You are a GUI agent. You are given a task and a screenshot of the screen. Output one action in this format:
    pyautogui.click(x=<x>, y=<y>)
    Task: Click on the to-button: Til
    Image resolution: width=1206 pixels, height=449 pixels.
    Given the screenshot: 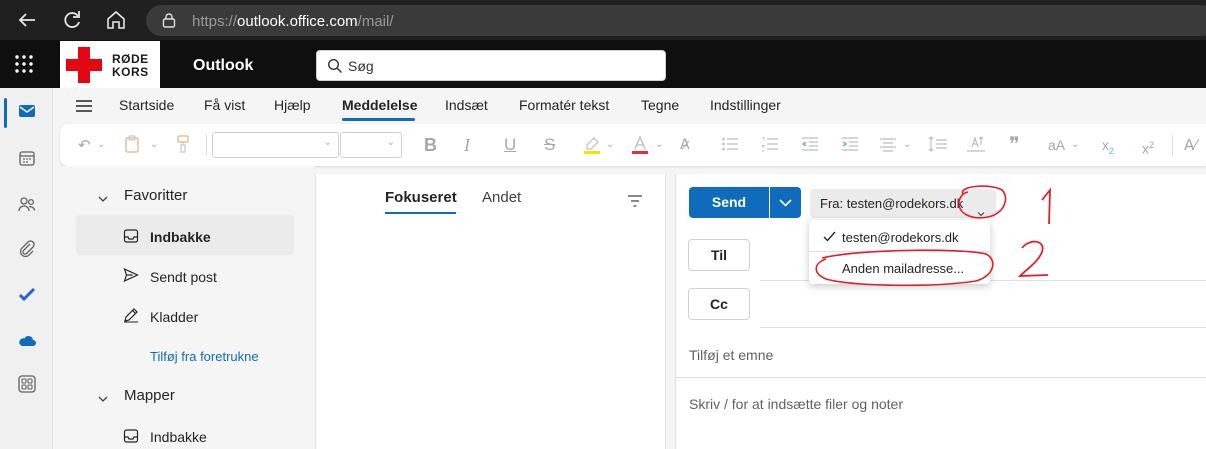 What is the action you would take?
    pyautogui.click(x=719, y=255)
    